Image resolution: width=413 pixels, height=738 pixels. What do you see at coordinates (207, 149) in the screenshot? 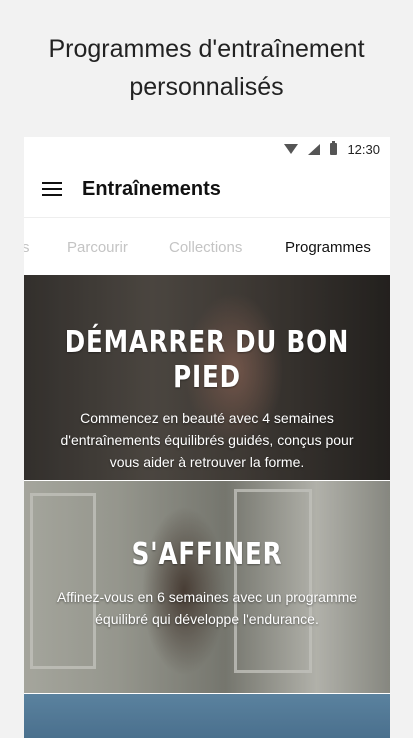
I see `status-bar: 12:30` at bounding box center [207, 149].